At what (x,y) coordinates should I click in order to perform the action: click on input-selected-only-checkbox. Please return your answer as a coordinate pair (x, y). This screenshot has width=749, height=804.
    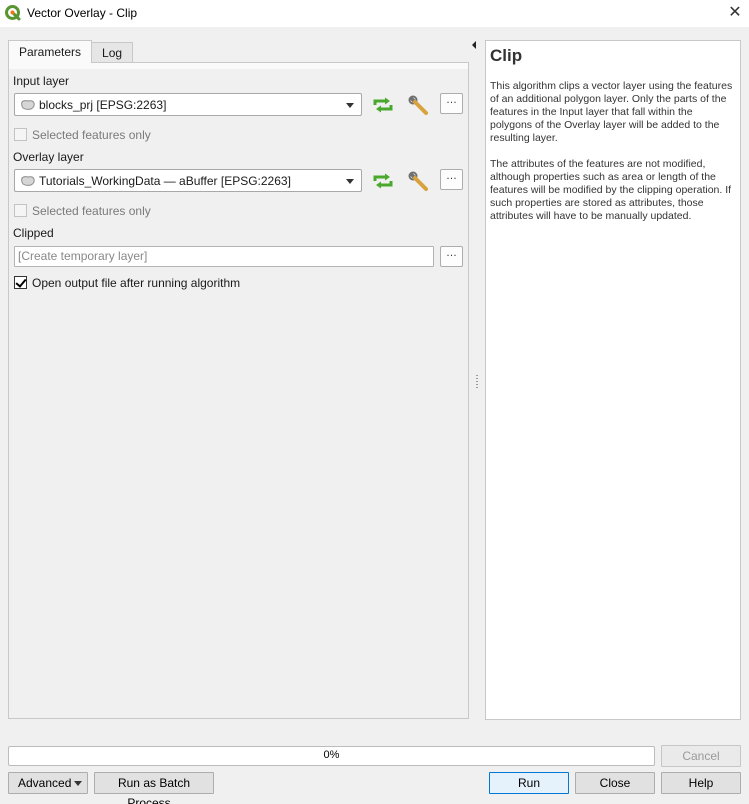
    Looking at the image, I should click on (20, 134).